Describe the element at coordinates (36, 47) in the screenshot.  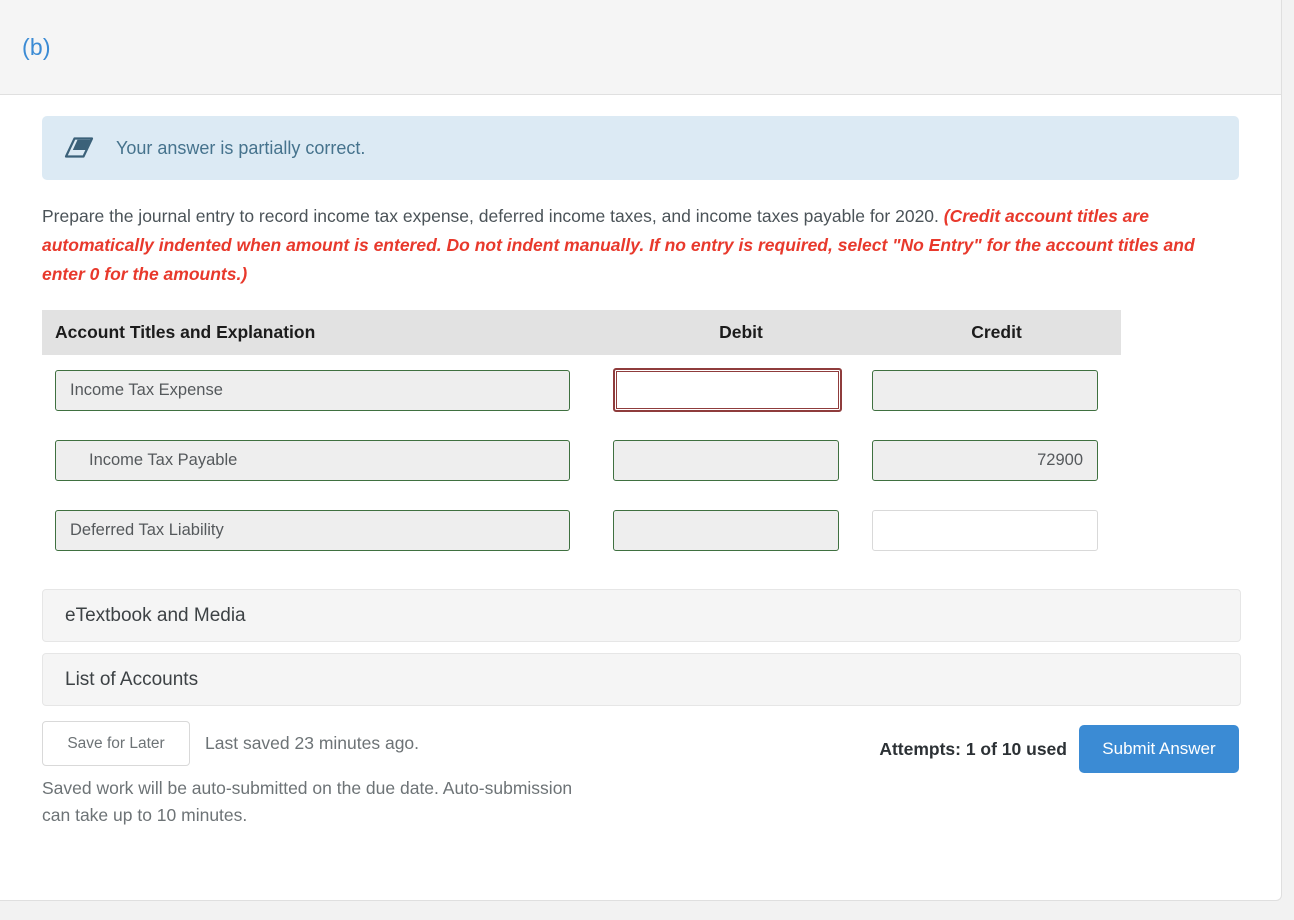
I see `part-label: (b)` at that location.